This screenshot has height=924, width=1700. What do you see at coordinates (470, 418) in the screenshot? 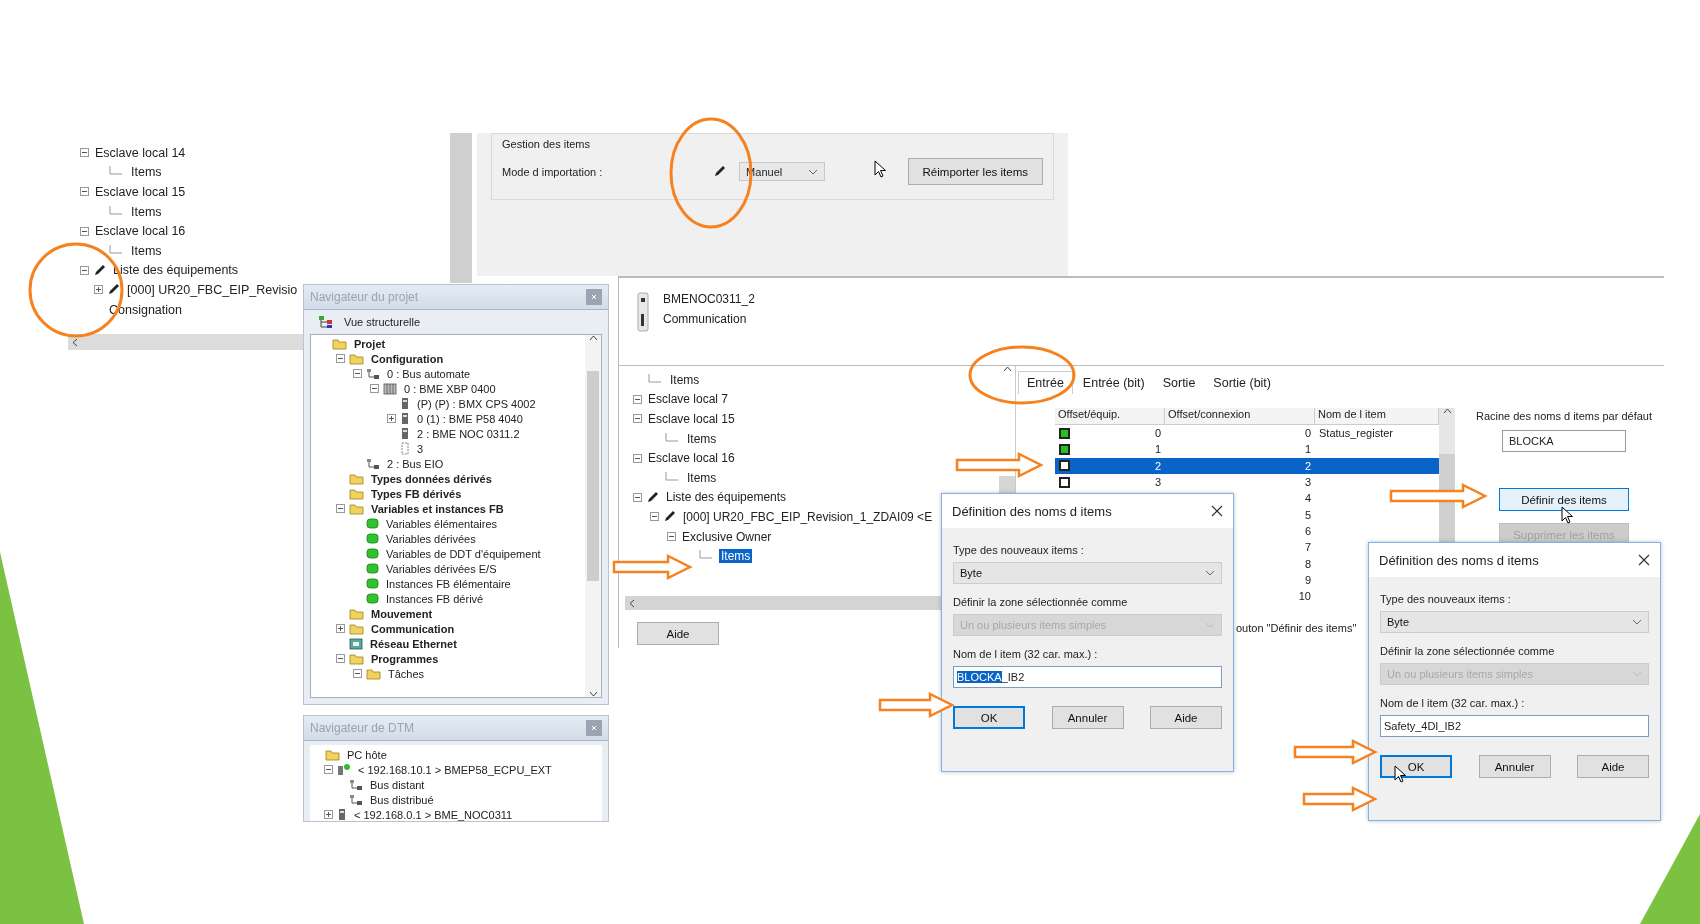
I see `tree-item: 0 (1) : BME P58 4040` at bounding box center [470, 418].